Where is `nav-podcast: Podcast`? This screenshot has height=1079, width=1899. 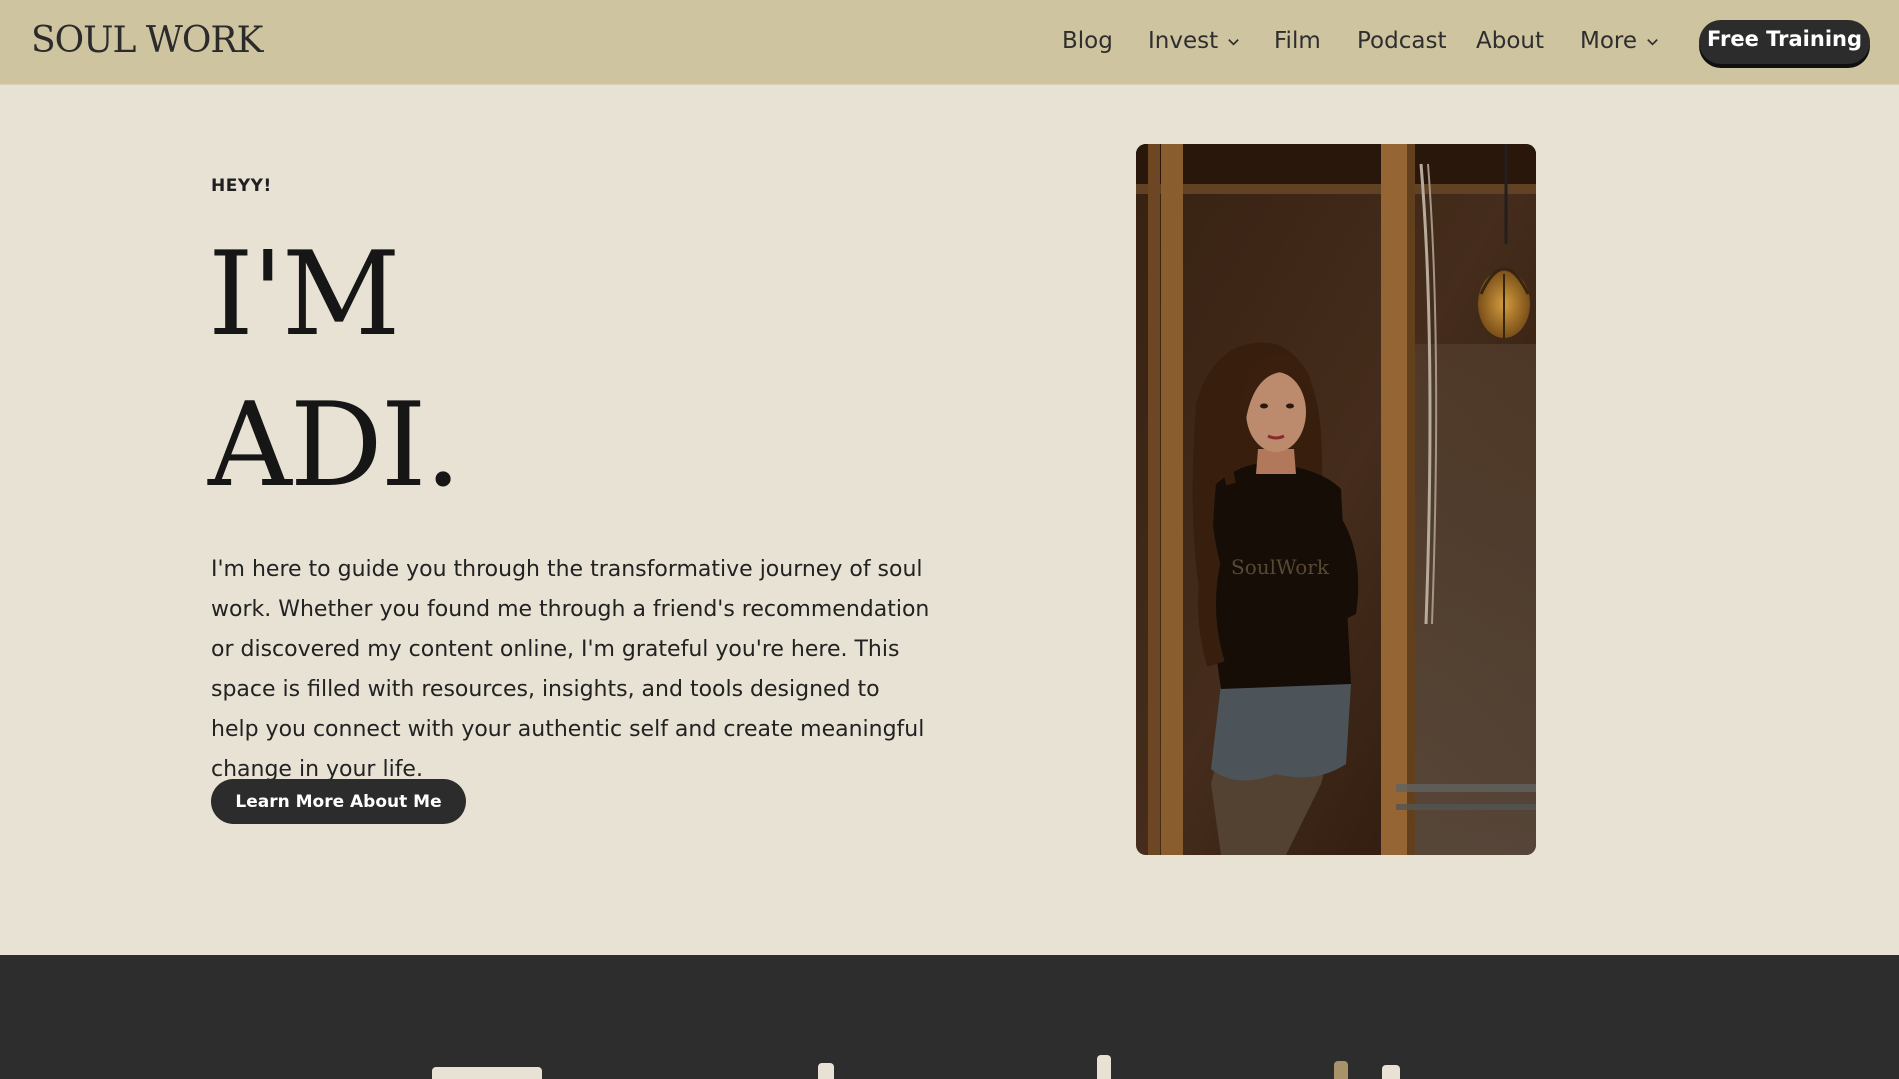
nav-podcast: Podcast is located at coordinates (1401, 41).